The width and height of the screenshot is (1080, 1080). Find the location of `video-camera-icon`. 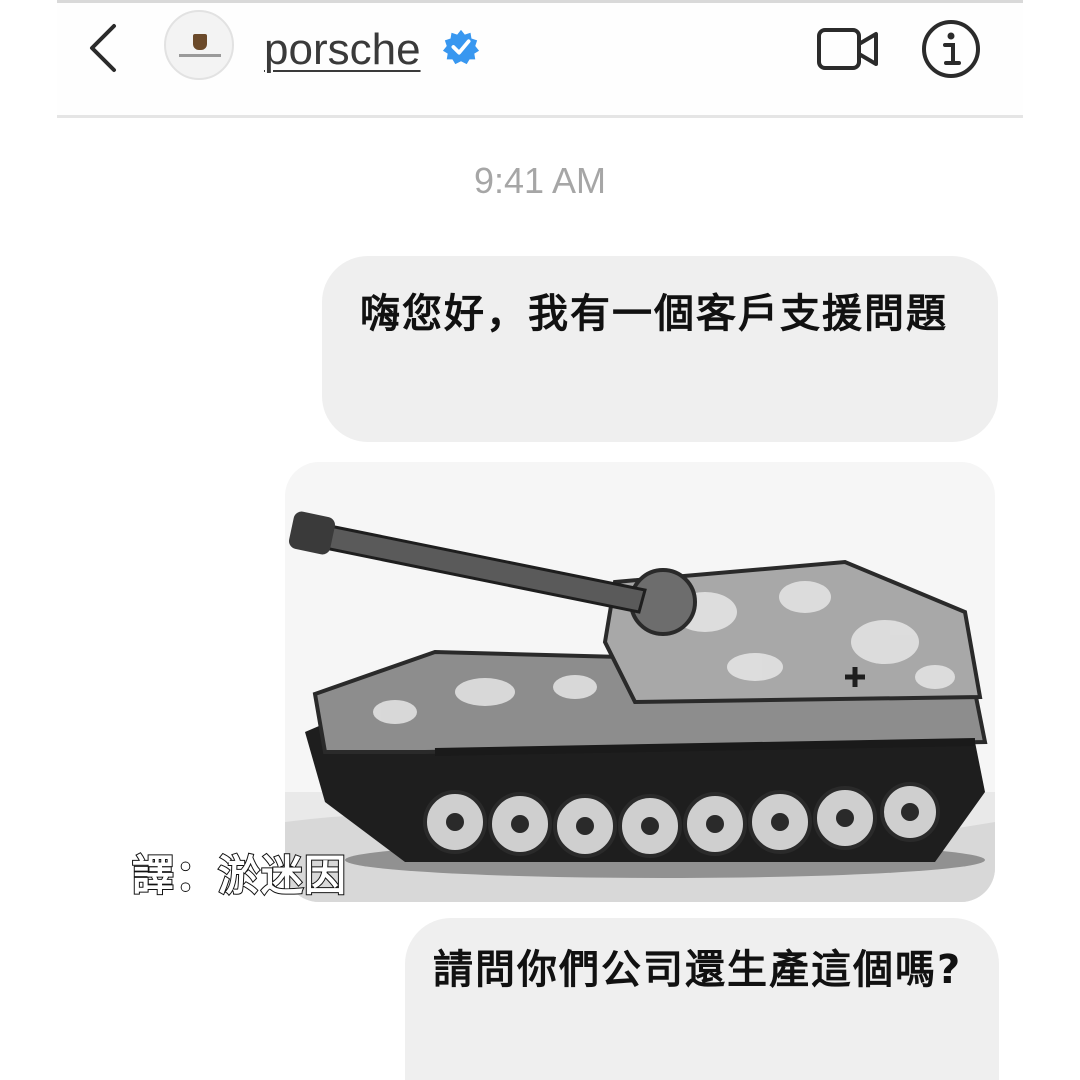

video-camera-icon is located at coordinates (848, 49).